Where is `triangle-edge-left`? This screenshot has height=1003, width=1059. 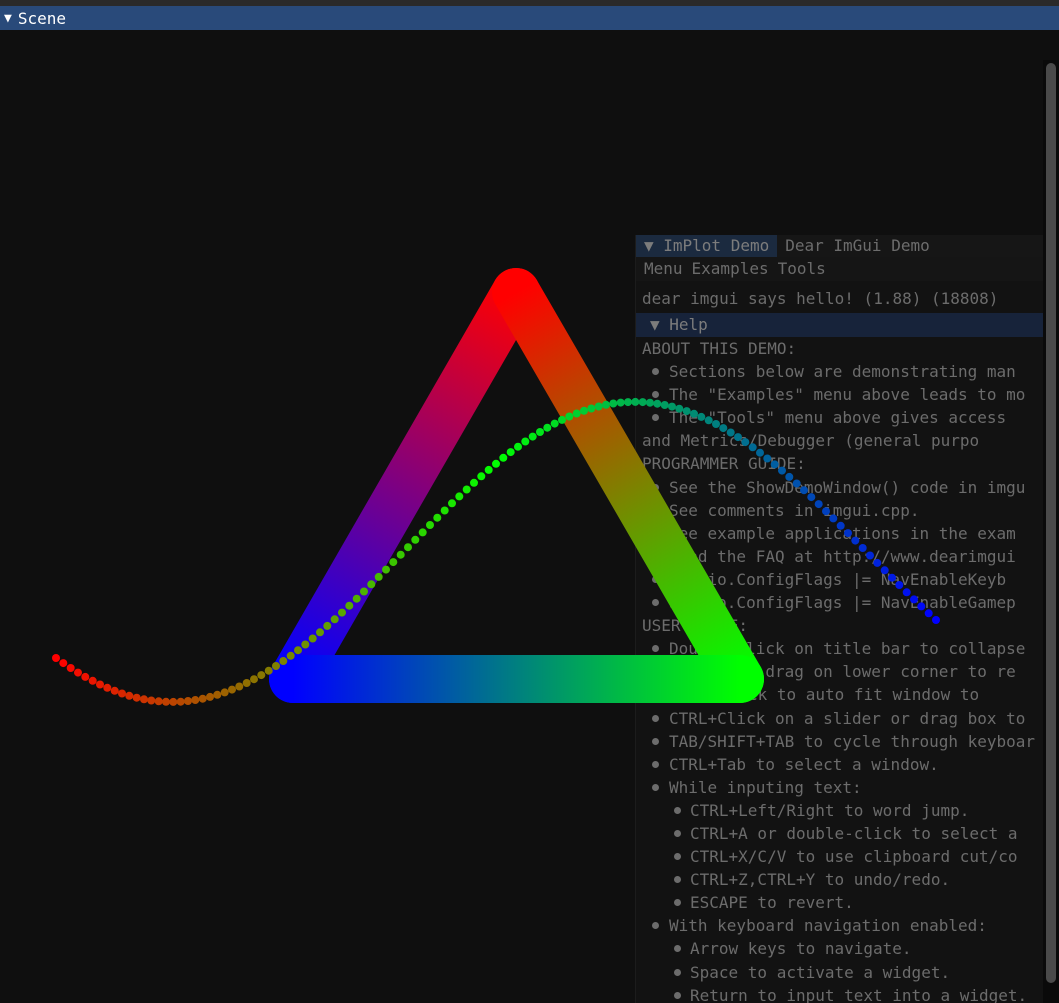 triangle-edge-left is located at coordinates (404, 485).